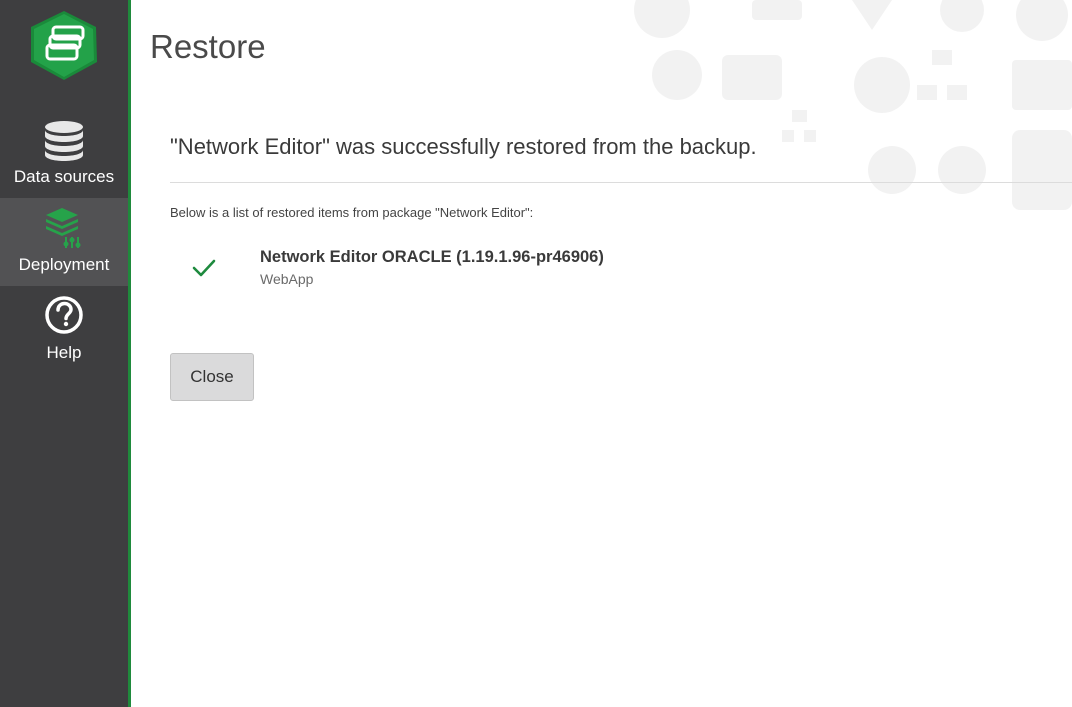  What do you see at coordinates (64, 45) in the screenshot?
I see `stacked-layers-logo-icon` at bounding box center [64, 45].